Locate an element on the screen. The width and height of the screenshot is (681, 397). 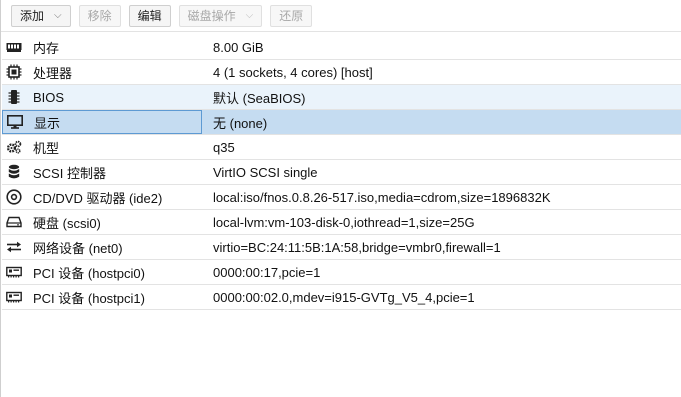
hardware-key-label: 内存 is located at coordinates (46, 48).